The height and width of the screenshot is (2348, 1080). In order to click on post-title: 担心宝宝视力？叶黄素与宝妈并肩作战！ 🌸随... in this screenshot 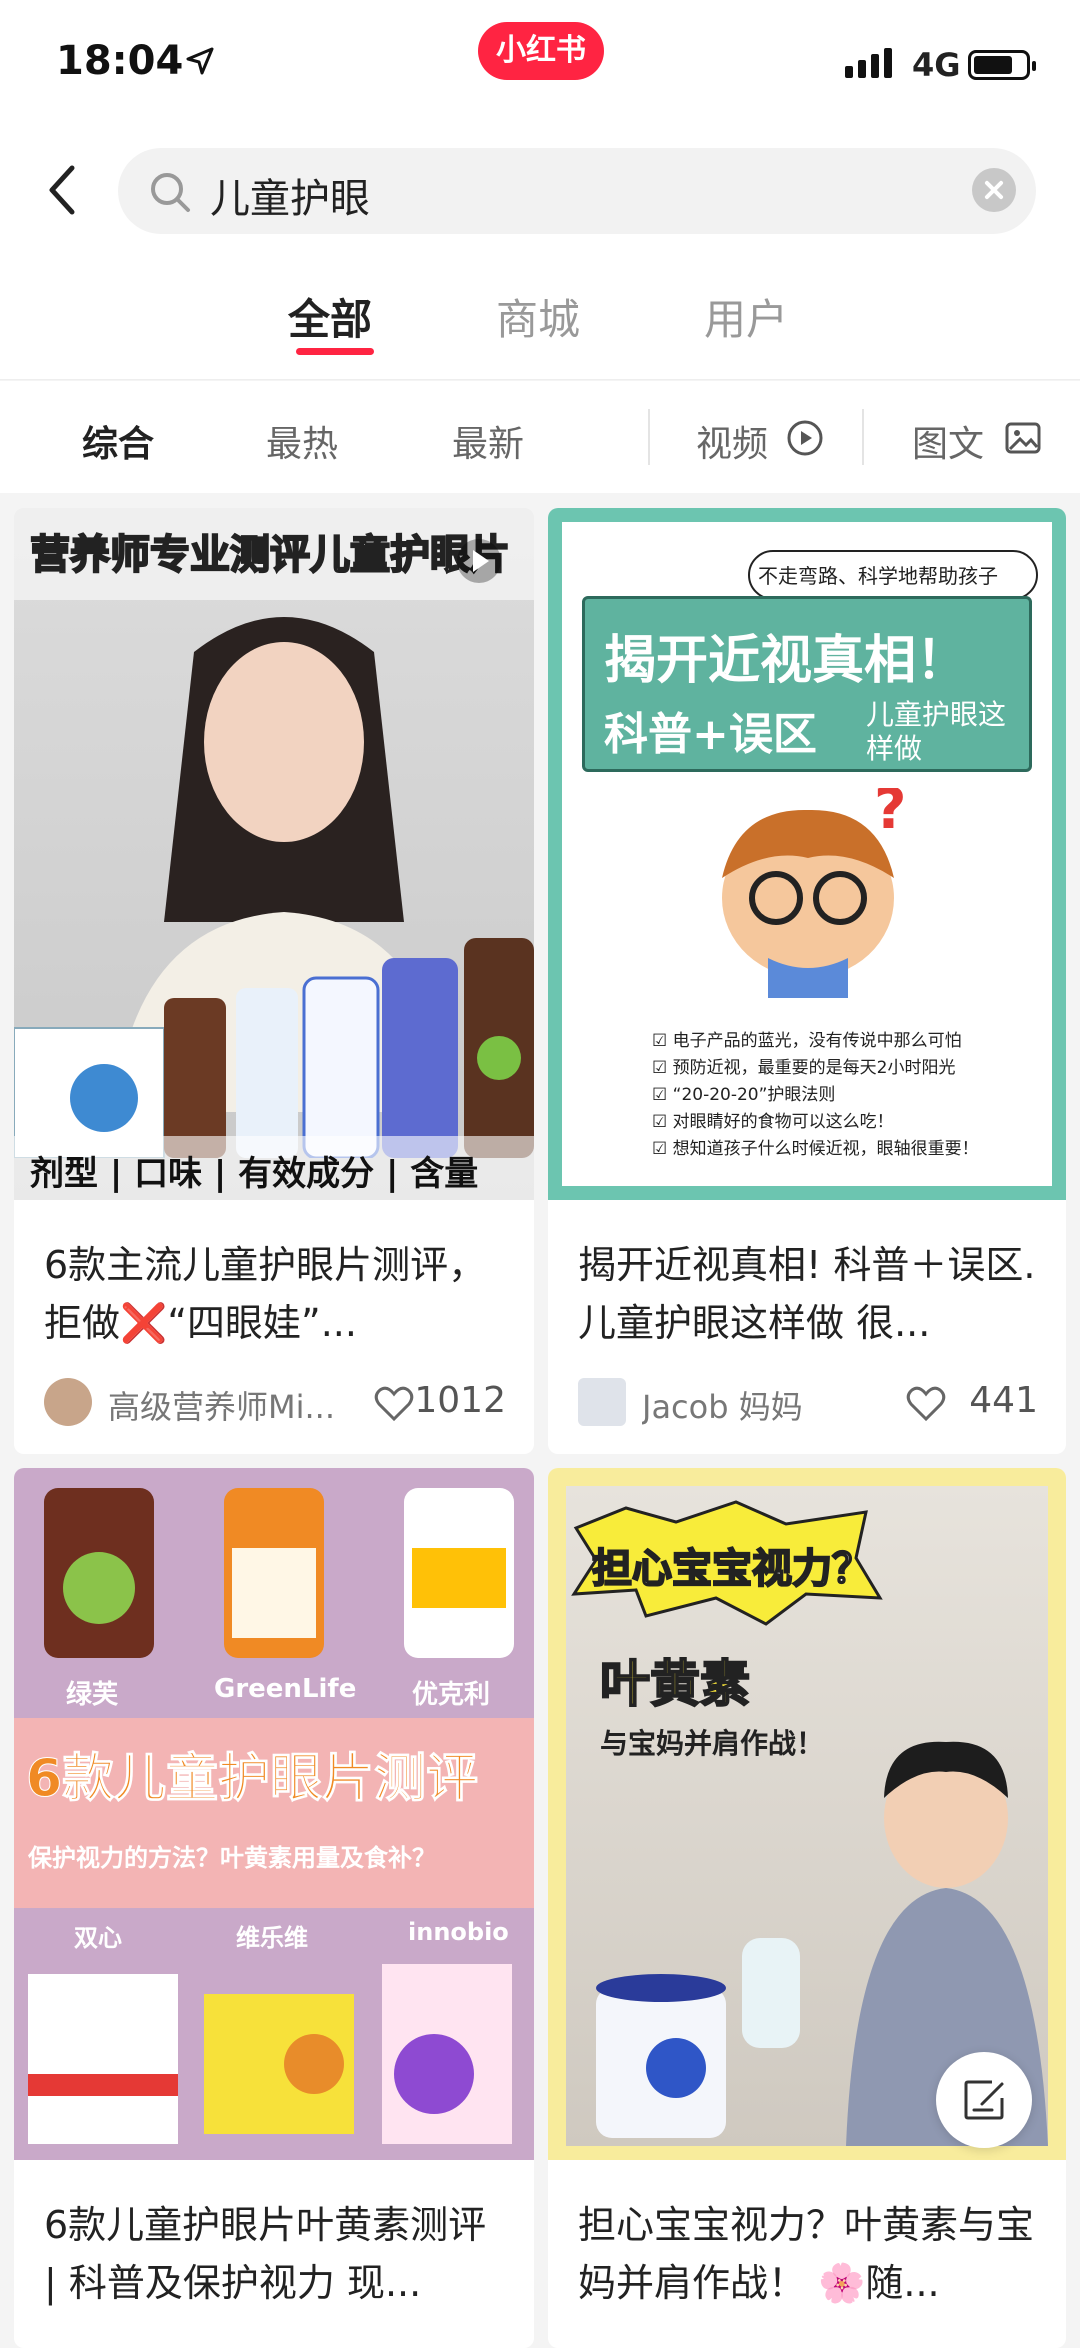, I will do `click(808, 2254)`.